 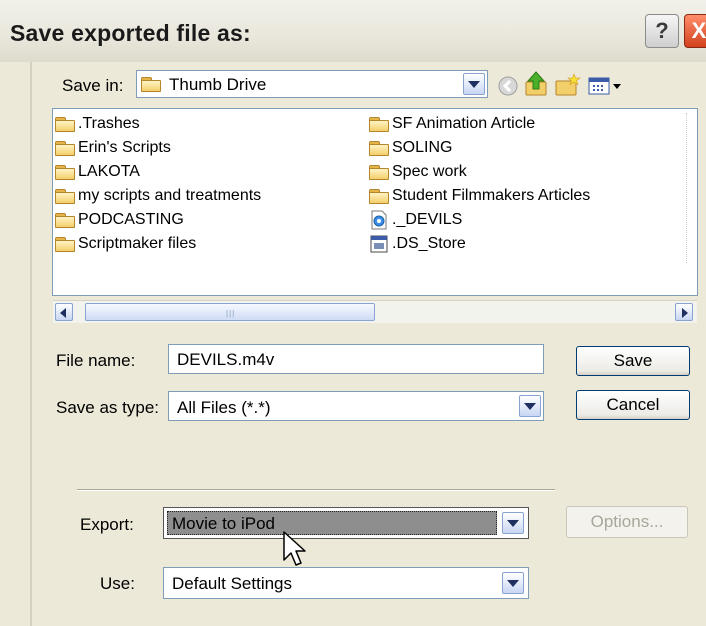 I want to click on list-item: Spec work, so click(x=418, y=172).